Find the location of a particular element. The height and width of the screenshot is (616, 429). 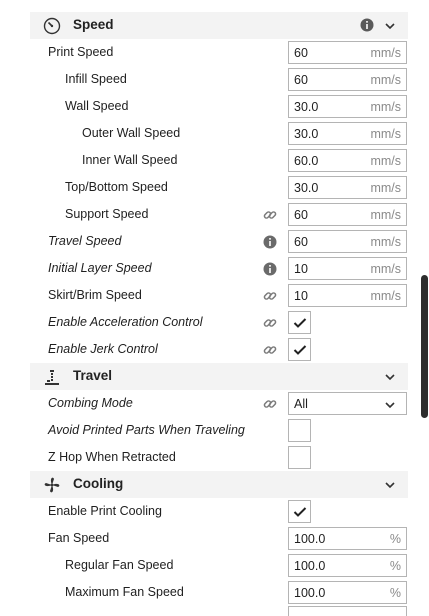

setting-label: Z Hop When Retracted is located at coordinates (112, 457).